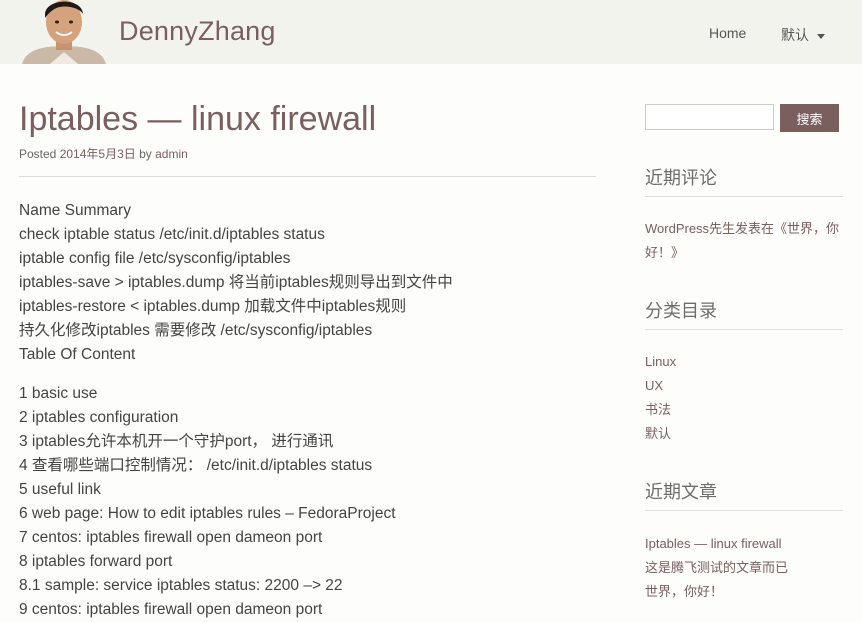  What do you see at coordinates (197, 119) in the screenshot?
I see `post-title: Iptables — linux firewall` at bounding box center [197, 119].